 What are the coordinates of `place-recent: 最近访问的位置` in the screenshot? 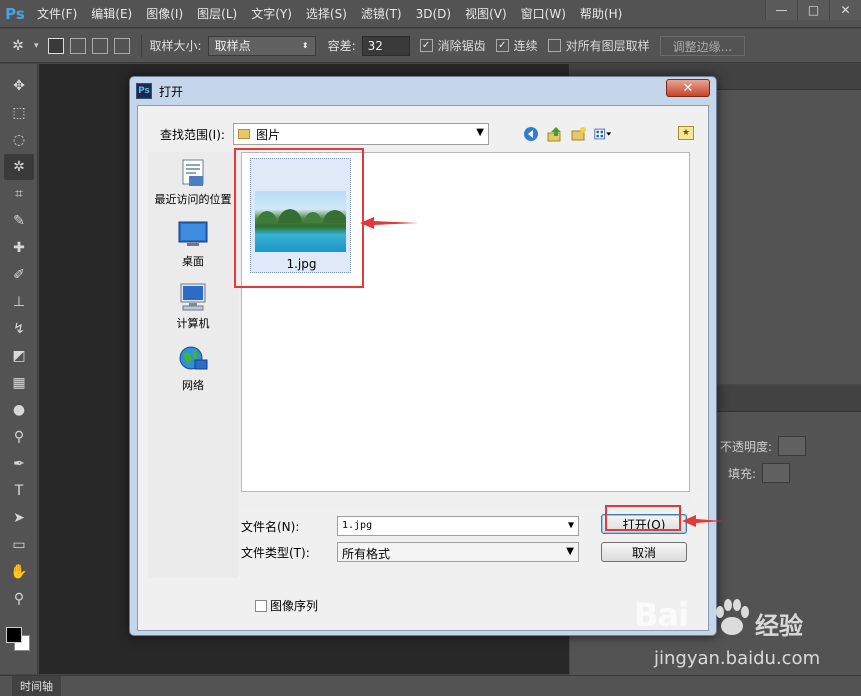 It's located at (193, 182).